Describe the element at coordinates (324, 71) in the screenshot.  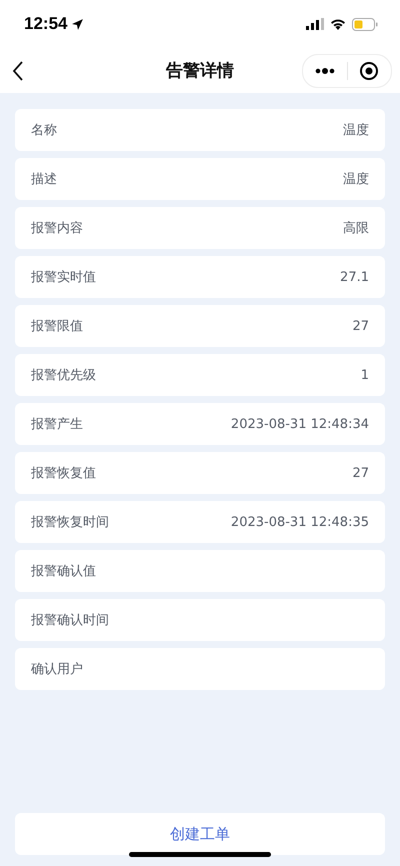
I see `more-dots-icon` at that location.